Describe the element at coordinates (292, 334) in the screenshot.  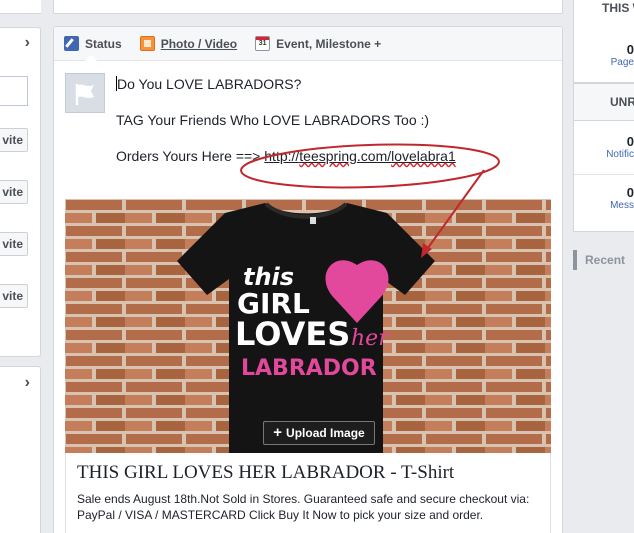
I see `shirt-word-3: LOVES` at that location.